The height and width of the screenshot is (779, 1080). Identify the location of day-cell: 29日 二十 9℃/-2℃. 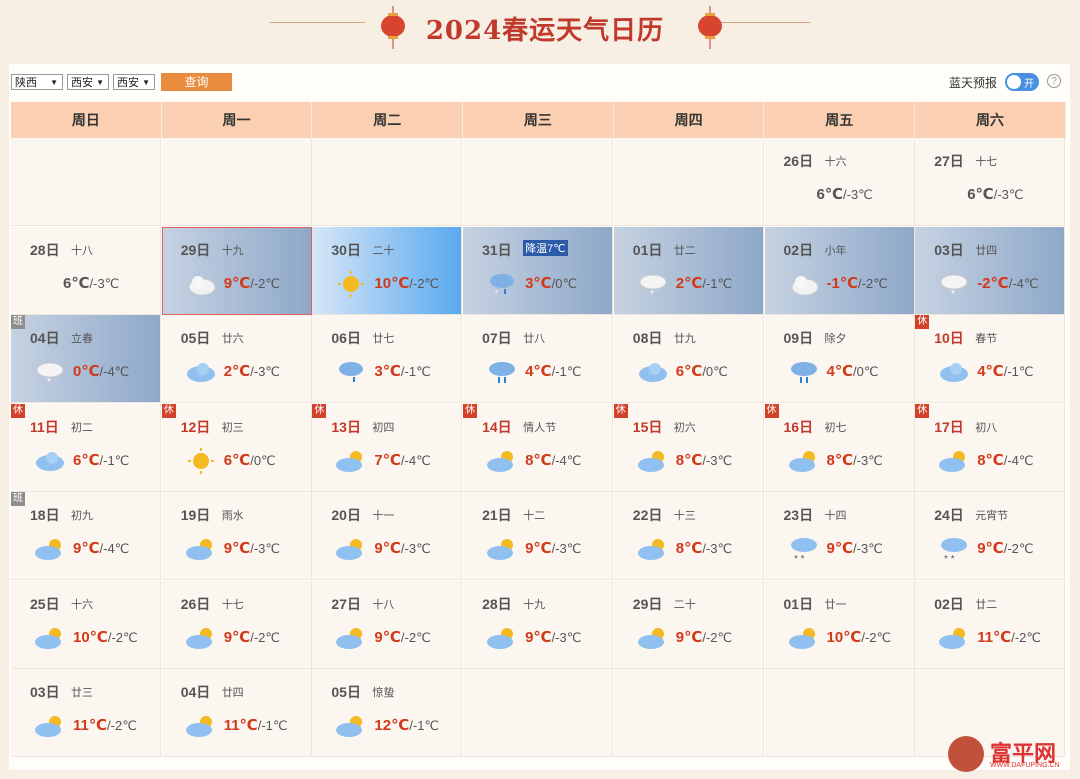
(688, 624).